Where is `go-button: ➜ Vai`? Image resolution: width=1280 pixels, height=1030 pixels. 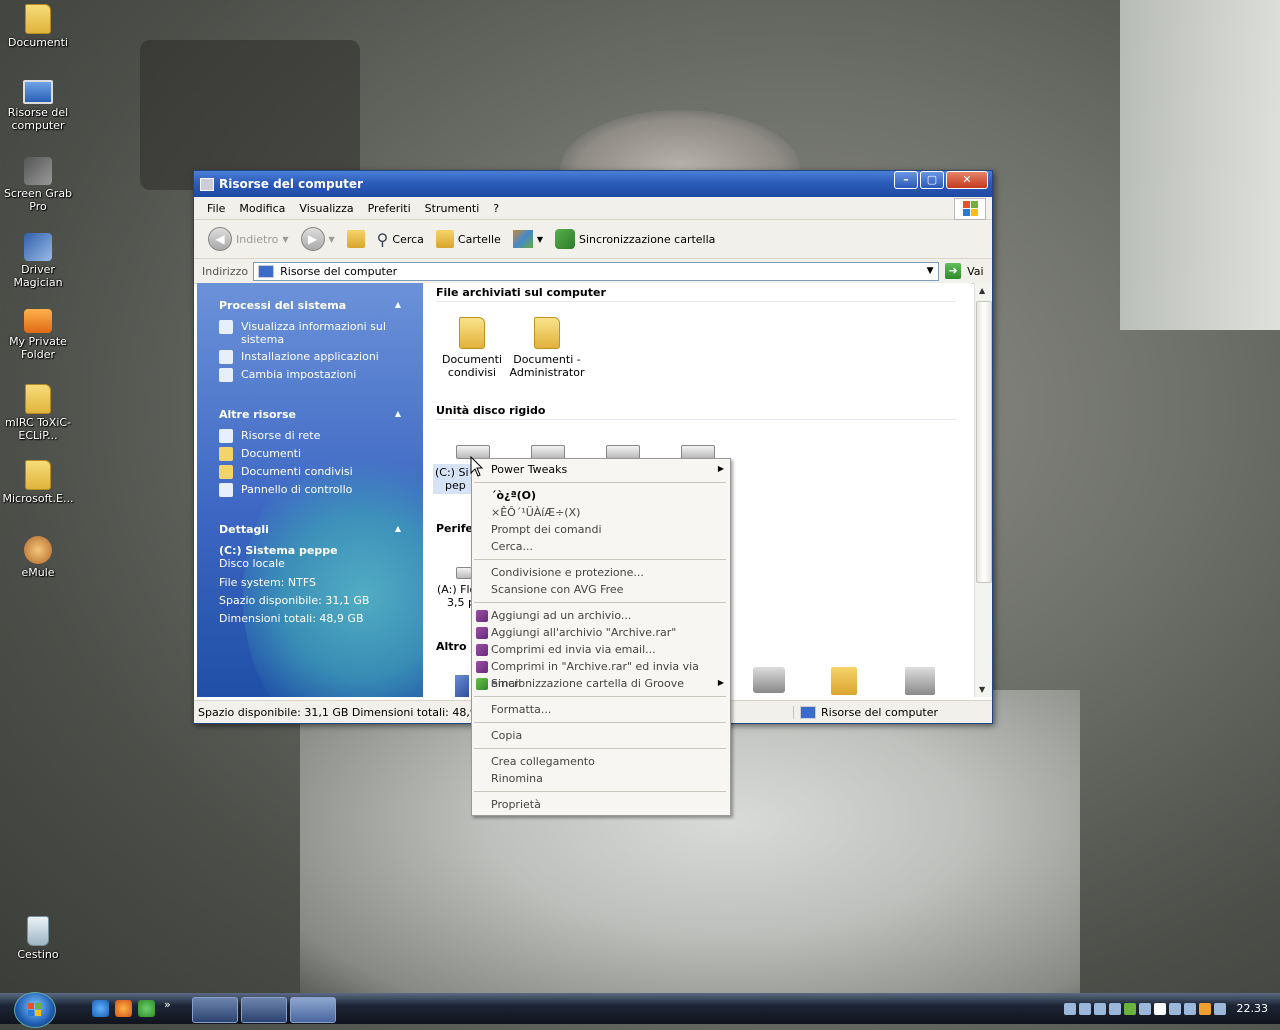
go-button: ➜ Vai is located at coordinates (964, 271).